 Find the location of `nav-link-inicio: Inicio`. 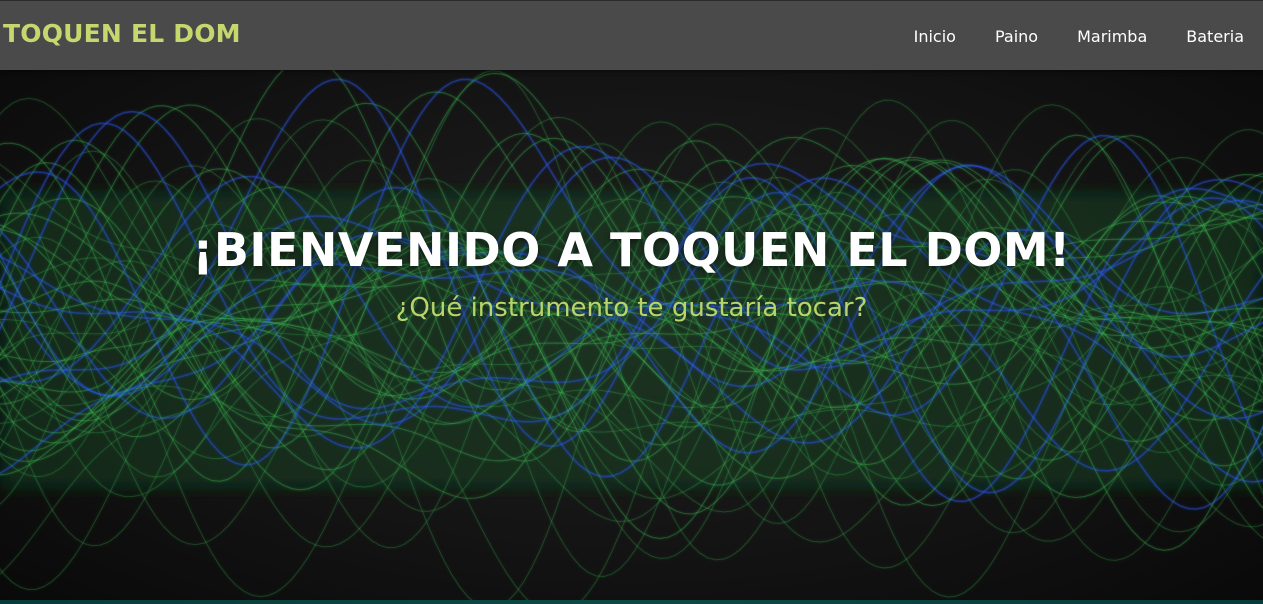

nav-link-inicio: Inicio is located at coordinates (934, 36).